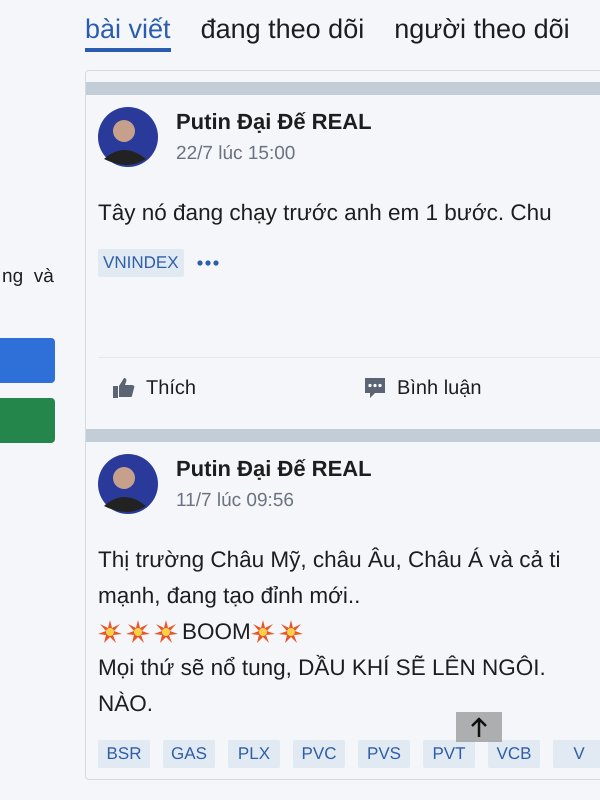 This screenshot has height=800, width=600. I want to click on stock-tag: VCB, so click(514, 754).